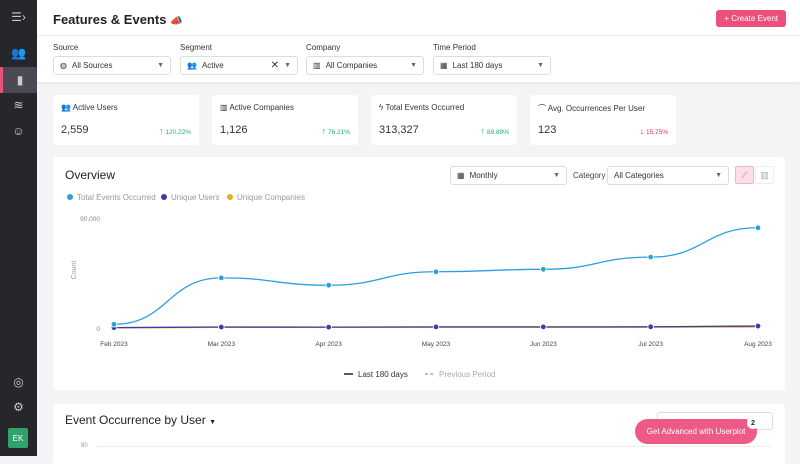 This screenshot has height=464, width=800. I want to click on help-icon: ◎, so click(18, 382).